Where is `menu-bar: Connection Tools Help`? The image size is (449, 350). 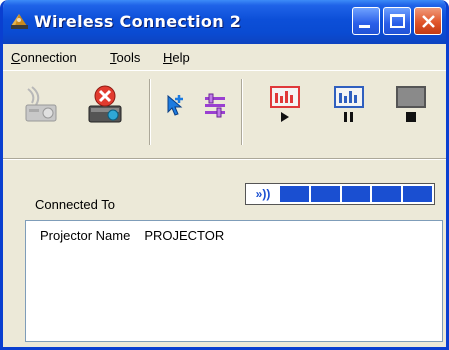
menu-bar: Connection Tools Help is located at coordinates (224, 57).